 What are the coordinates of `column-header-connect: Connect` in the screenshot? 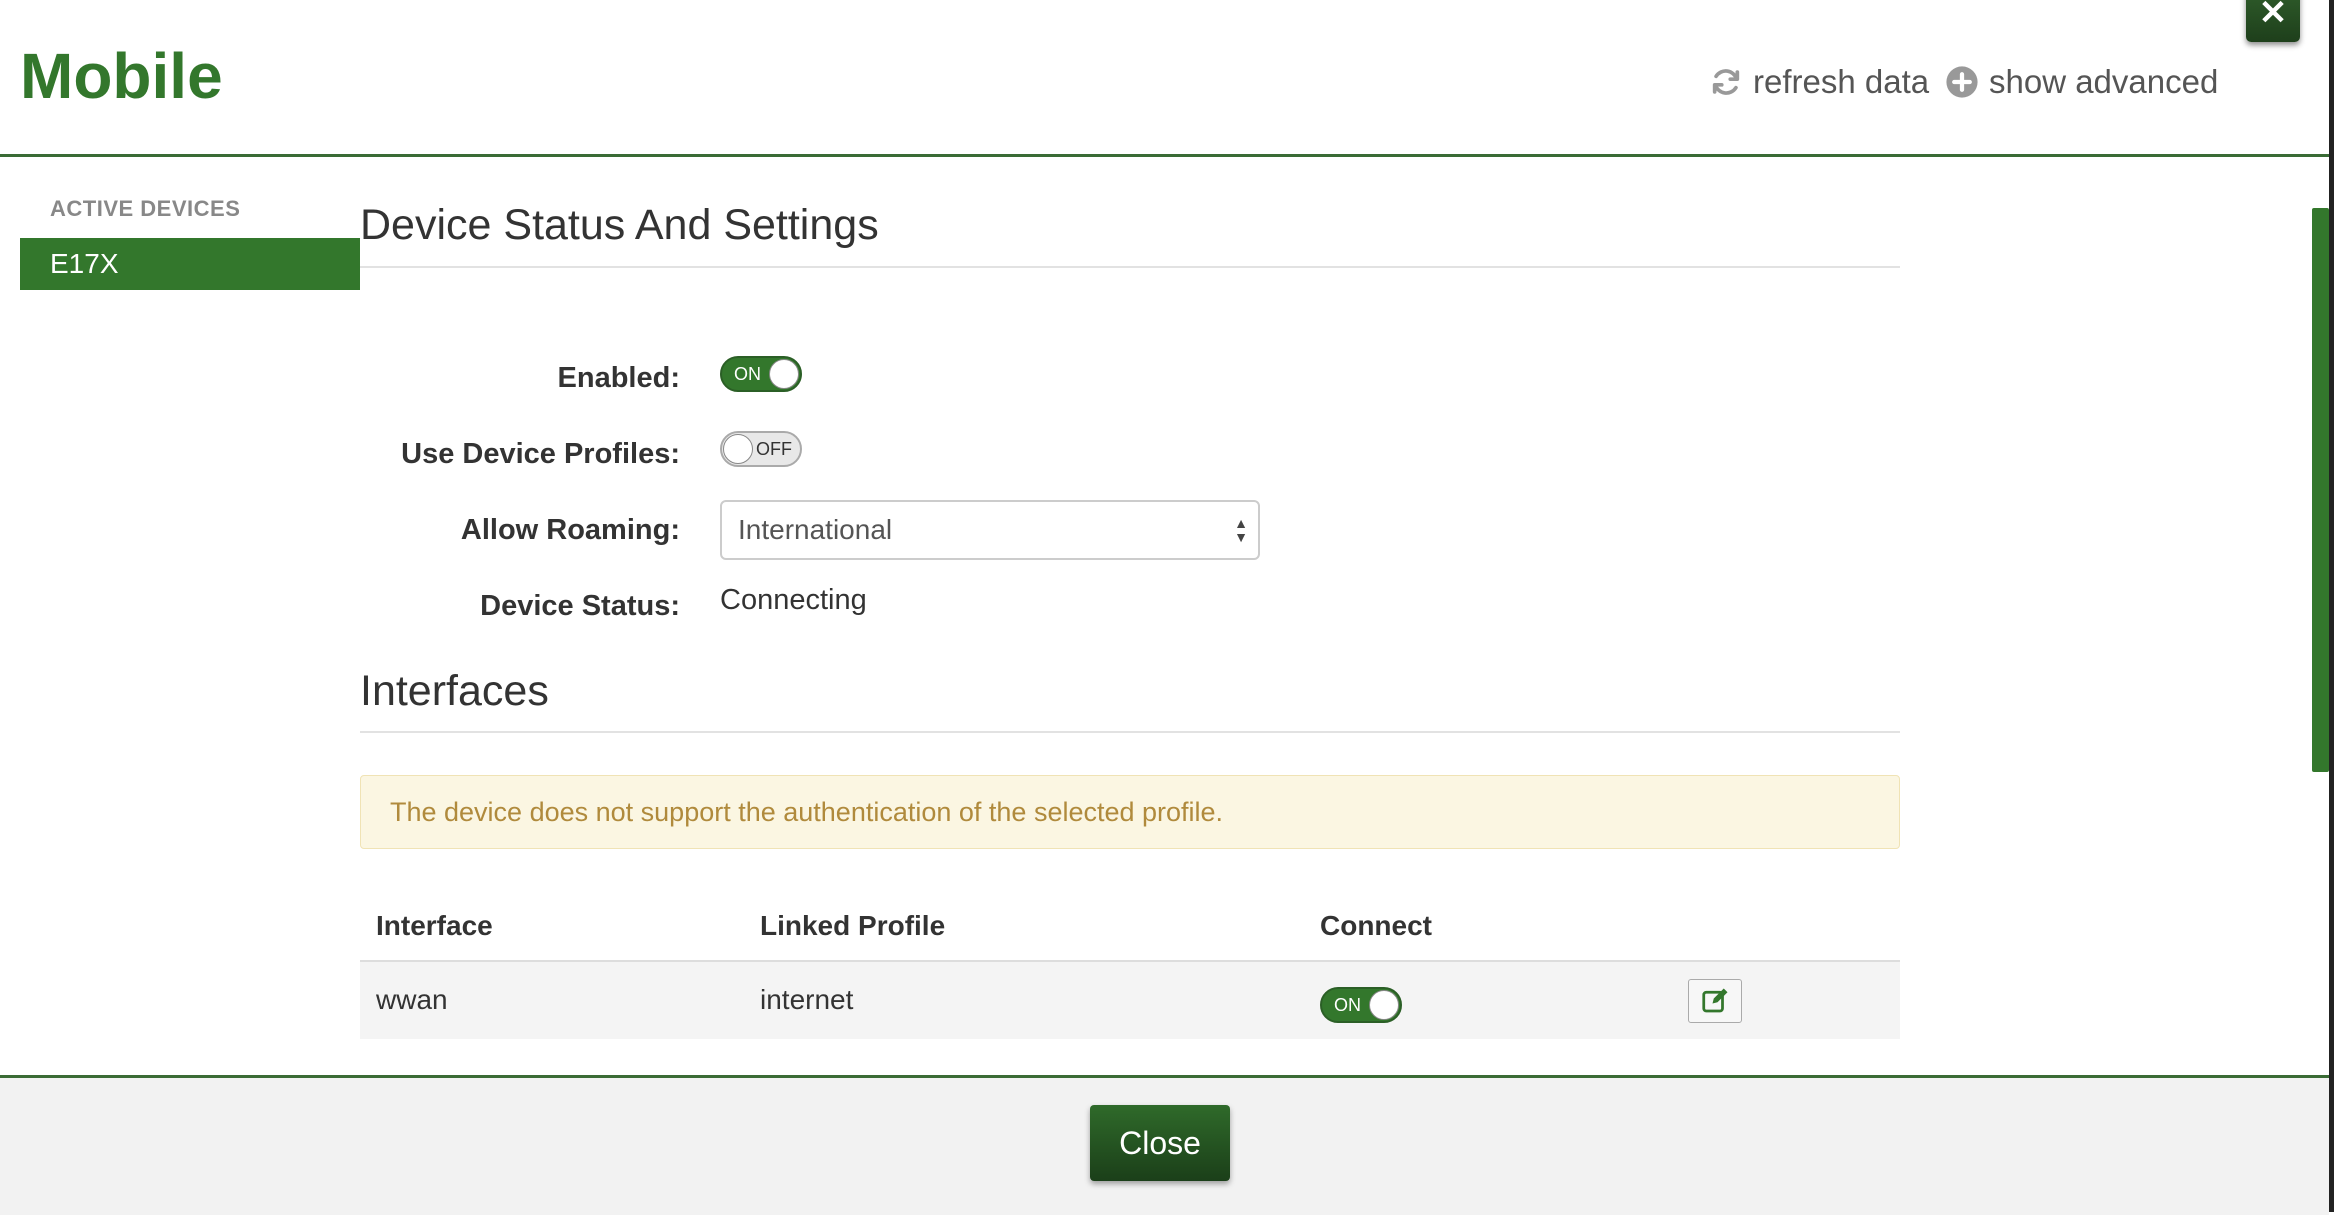 It's located at (1376, 925).